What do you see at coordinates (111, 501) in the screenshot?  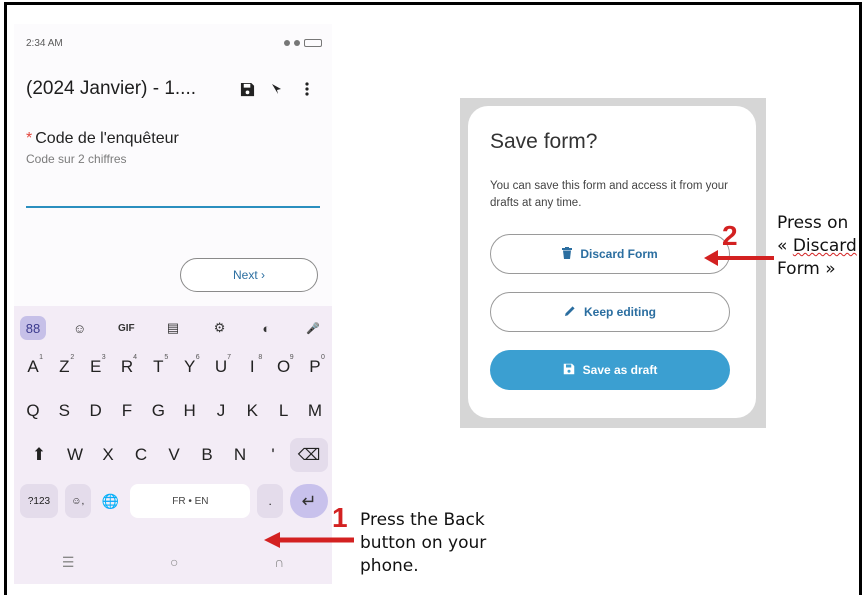 I see `globe-key: 🌐` at bounding box center [111, 501].